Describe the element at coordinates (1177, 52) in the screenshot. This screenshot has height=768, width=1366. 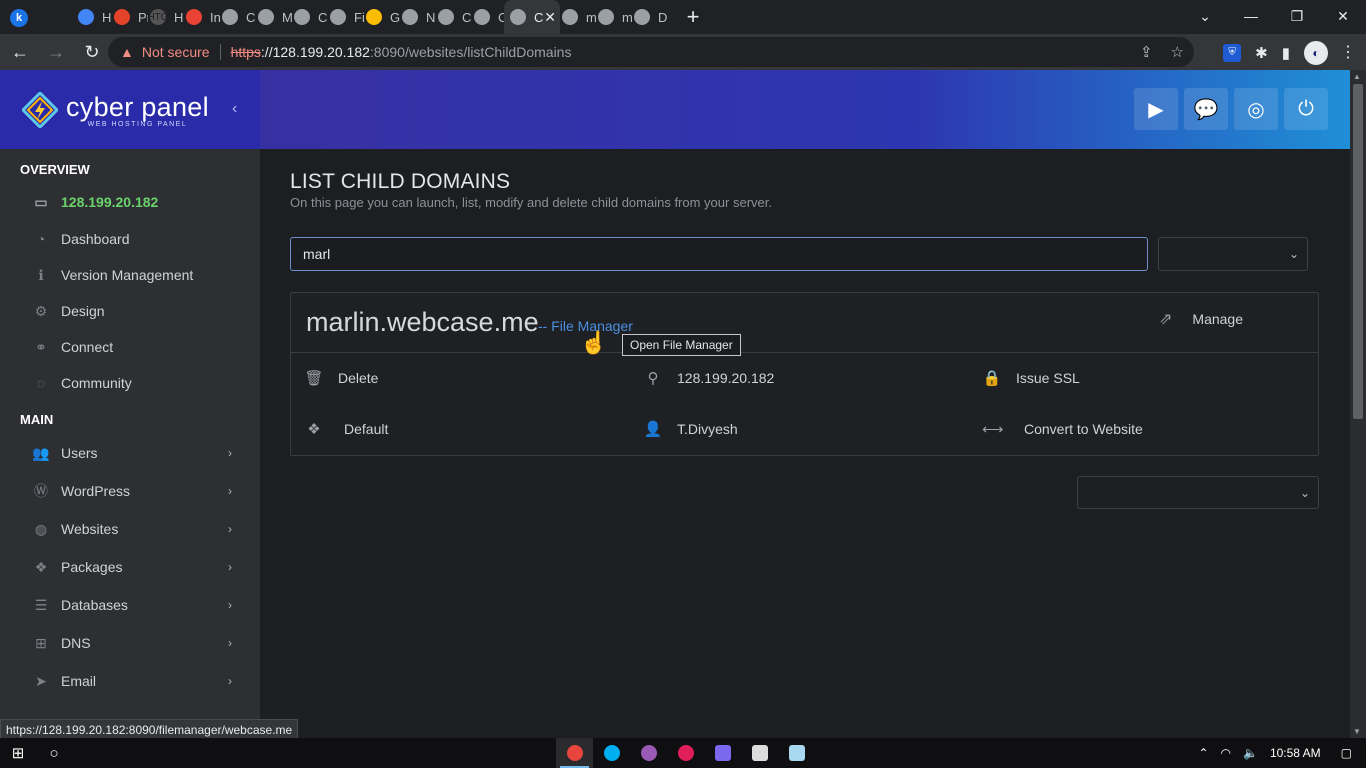
I see `bookmark-star-icon: ☆` at that location.